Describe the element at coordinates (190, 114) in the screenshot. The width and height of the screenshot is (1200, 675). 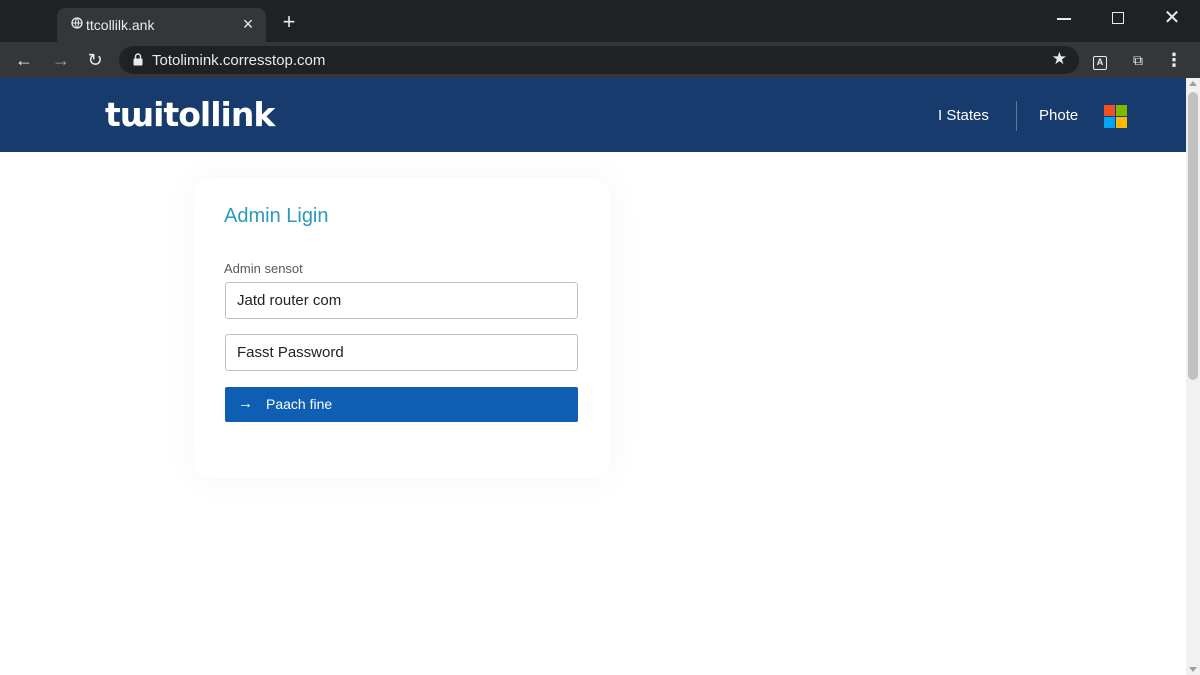
I see `site-logo: tɯitollink` at that location.